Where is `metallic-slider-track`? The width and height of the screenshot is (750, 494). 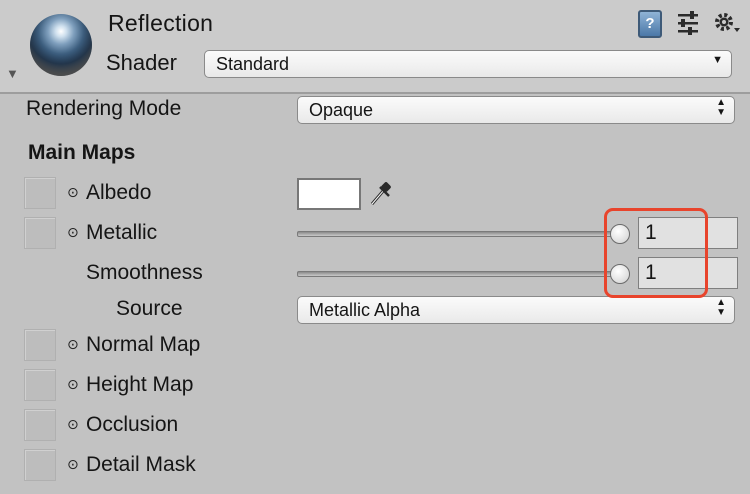 metallic-slider-track is located at coordinates (459, 234).